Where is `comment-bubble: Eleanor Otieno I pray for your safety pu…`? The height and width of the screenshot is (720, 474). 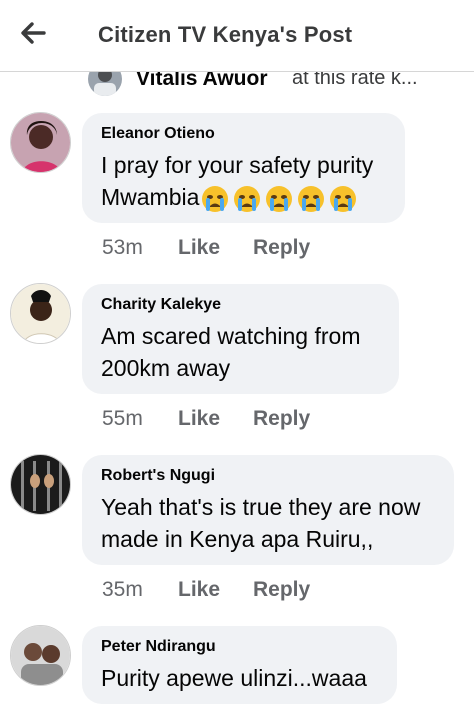 comment-bubble: Eleanor Otieno I pray for your safety pu… is located at coordinates (243, 168).